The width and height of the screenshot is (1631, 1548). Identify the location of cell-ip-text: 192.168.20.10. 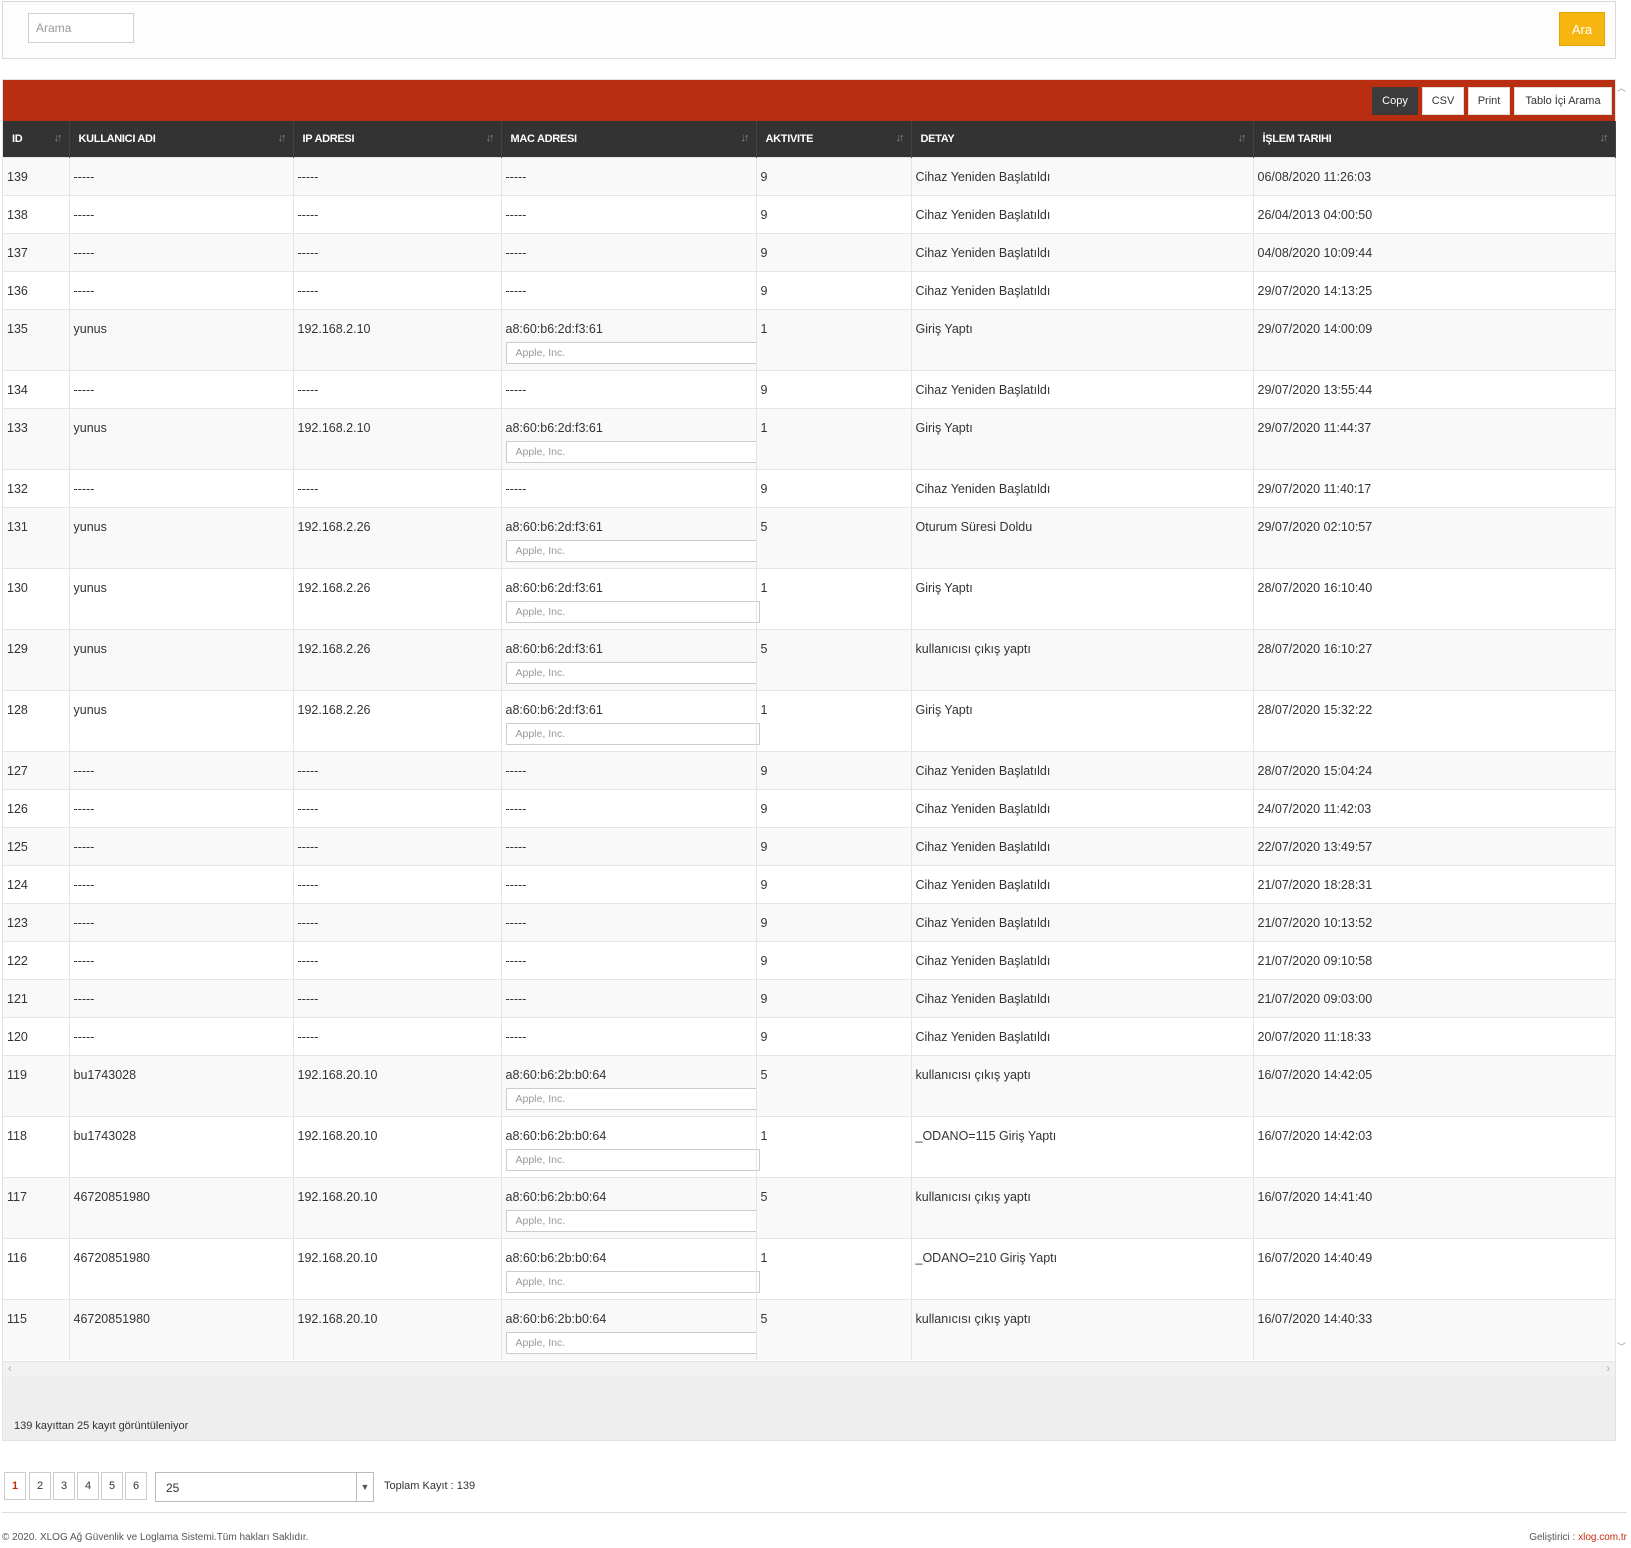
(337, 1197).